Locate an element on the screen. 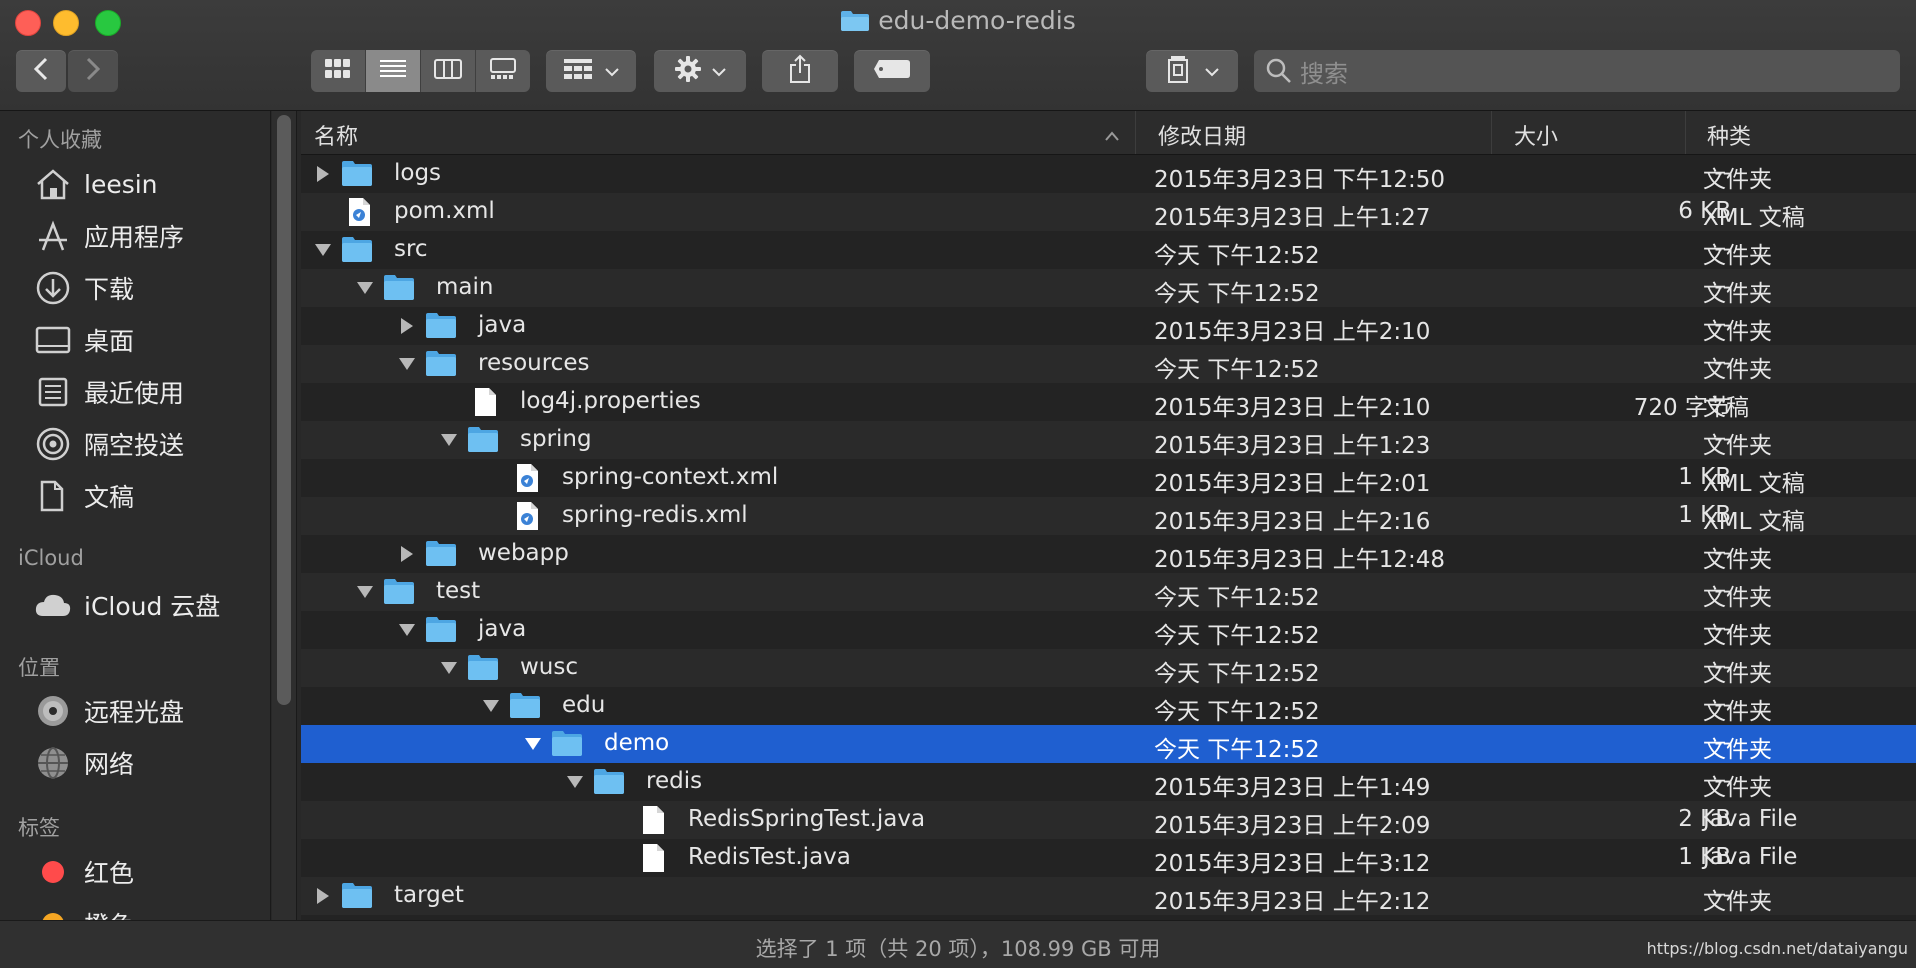 This screenshot has width=1916, height=968. table-row: wusc 今天 下午12:52 -- 文件夹 is located at coordinates (1108, 668).